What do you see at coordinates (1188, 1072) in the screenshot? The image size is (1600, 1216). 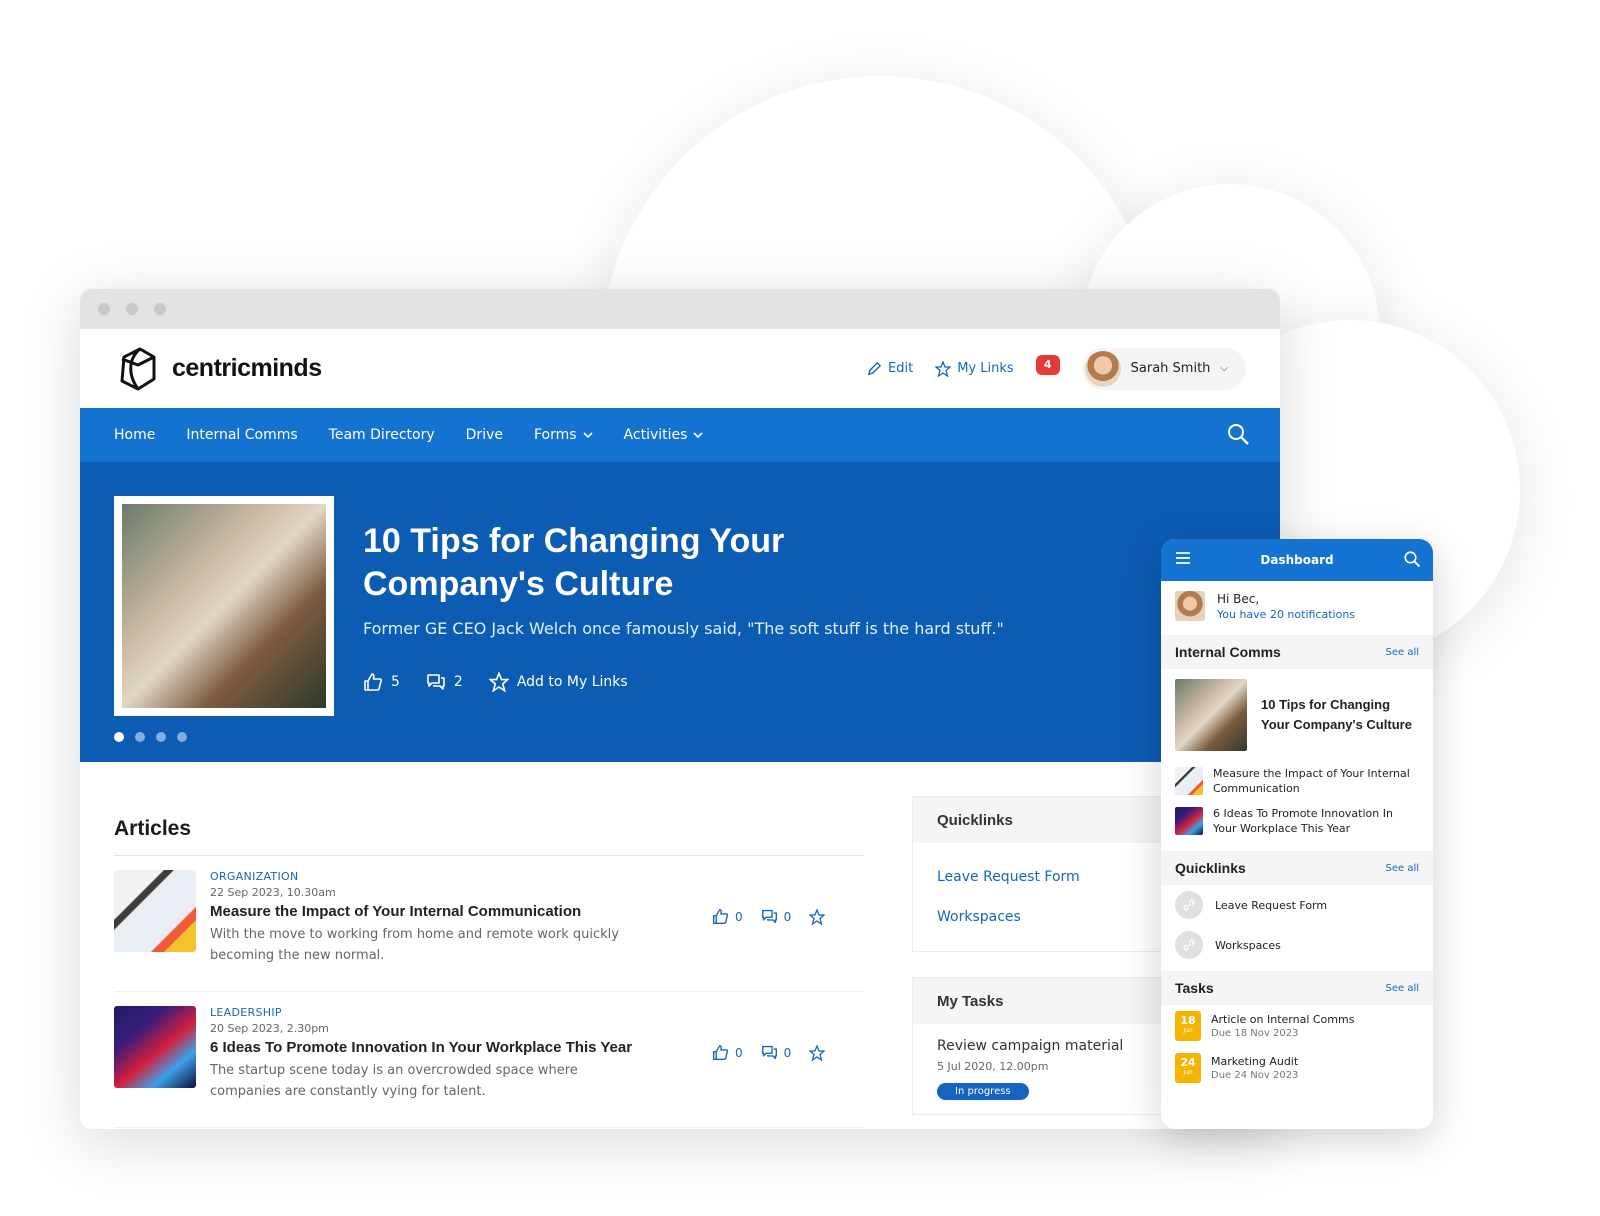 I see `calendar-month: Jun` at bounding box center [1188, 1072].